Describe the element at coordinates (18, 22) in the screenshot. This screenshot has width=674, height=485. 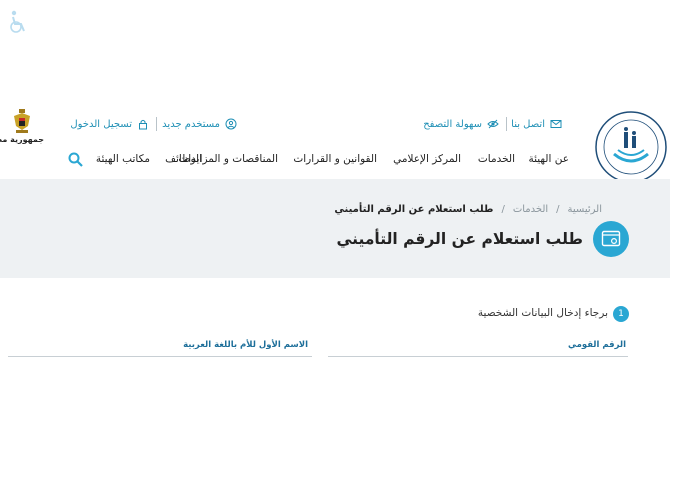
I see `wheelchair-icon` at that location.